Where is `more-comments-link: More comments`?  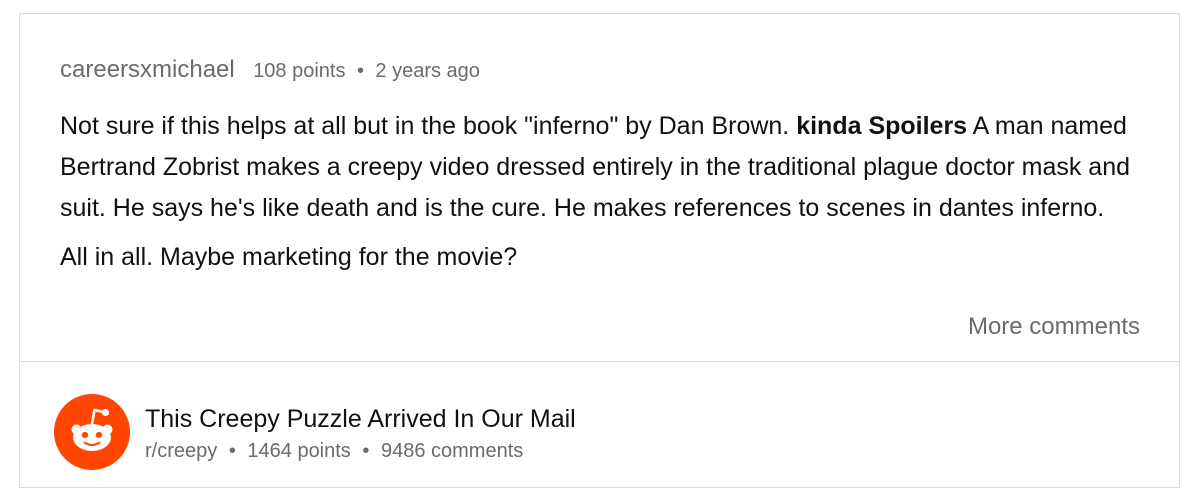 more-comments-link: More comments is located at coordinates (1054, 327).